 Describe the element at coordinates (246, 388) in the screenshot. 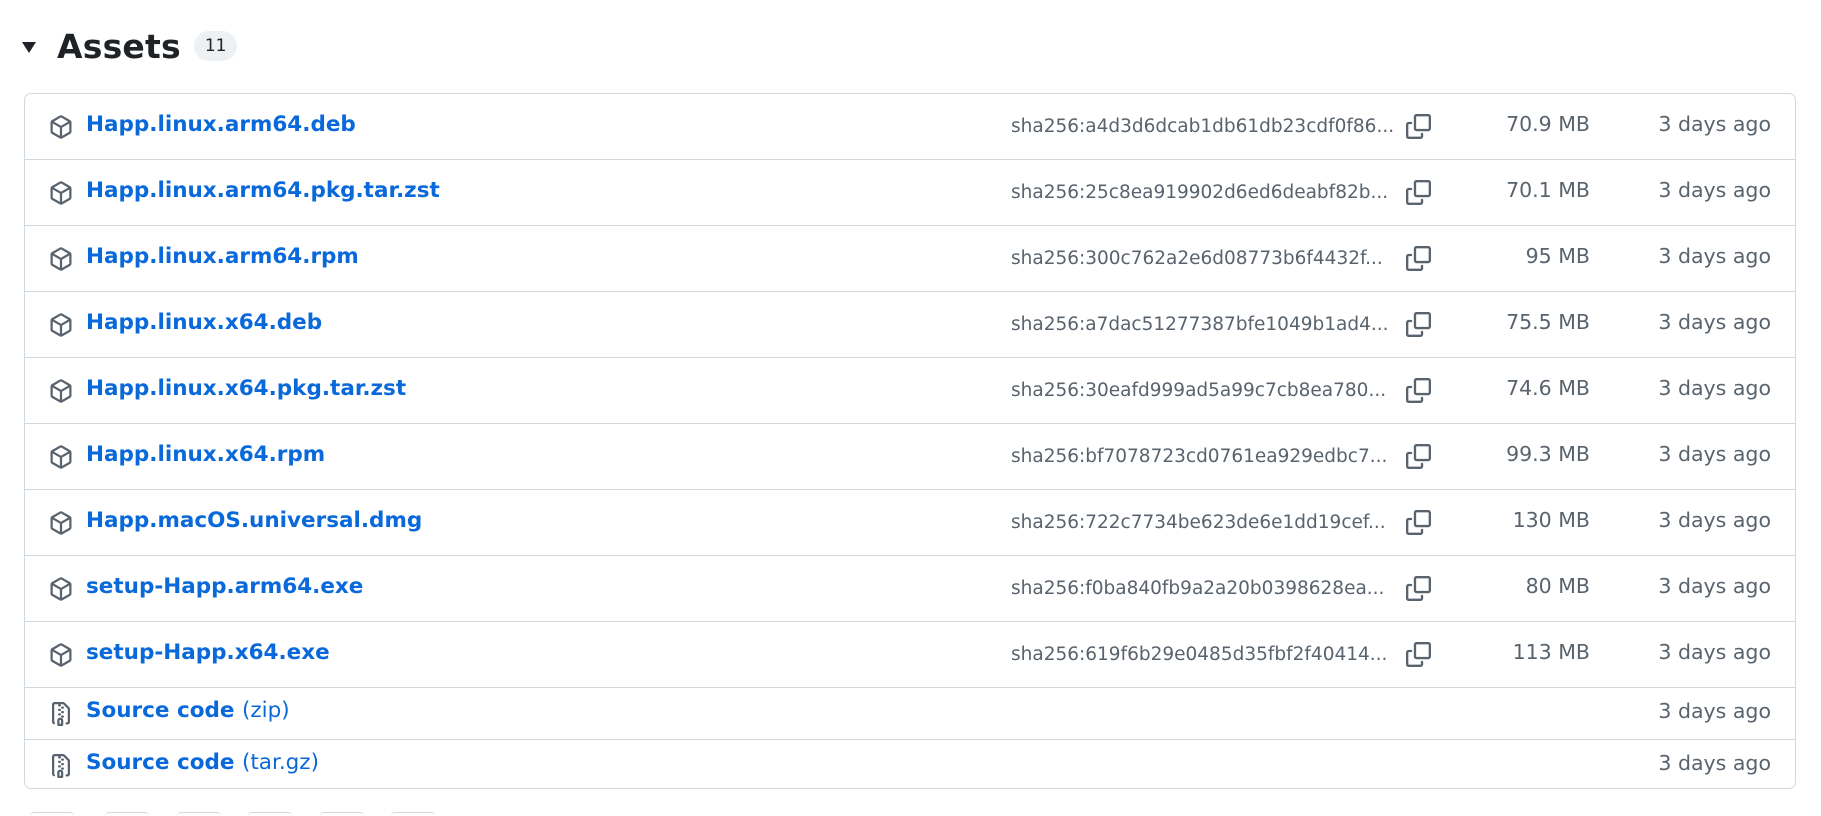

I see `asset-link: Happ.linux.x64.pkg.tar.zst` at that location.